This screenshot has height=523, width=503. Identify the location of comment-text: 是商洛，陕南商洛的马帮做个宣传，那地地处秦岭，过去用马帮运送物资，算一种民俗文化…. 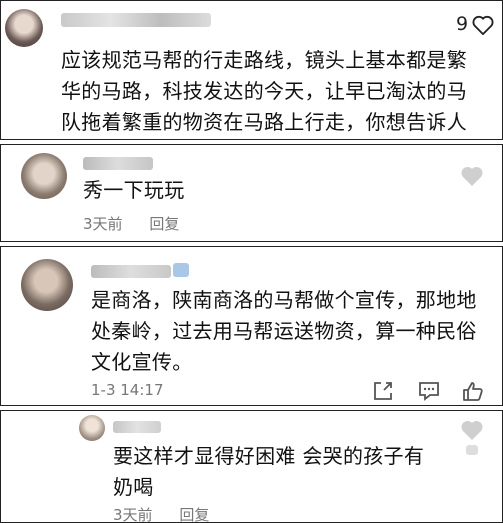
(284, 331).